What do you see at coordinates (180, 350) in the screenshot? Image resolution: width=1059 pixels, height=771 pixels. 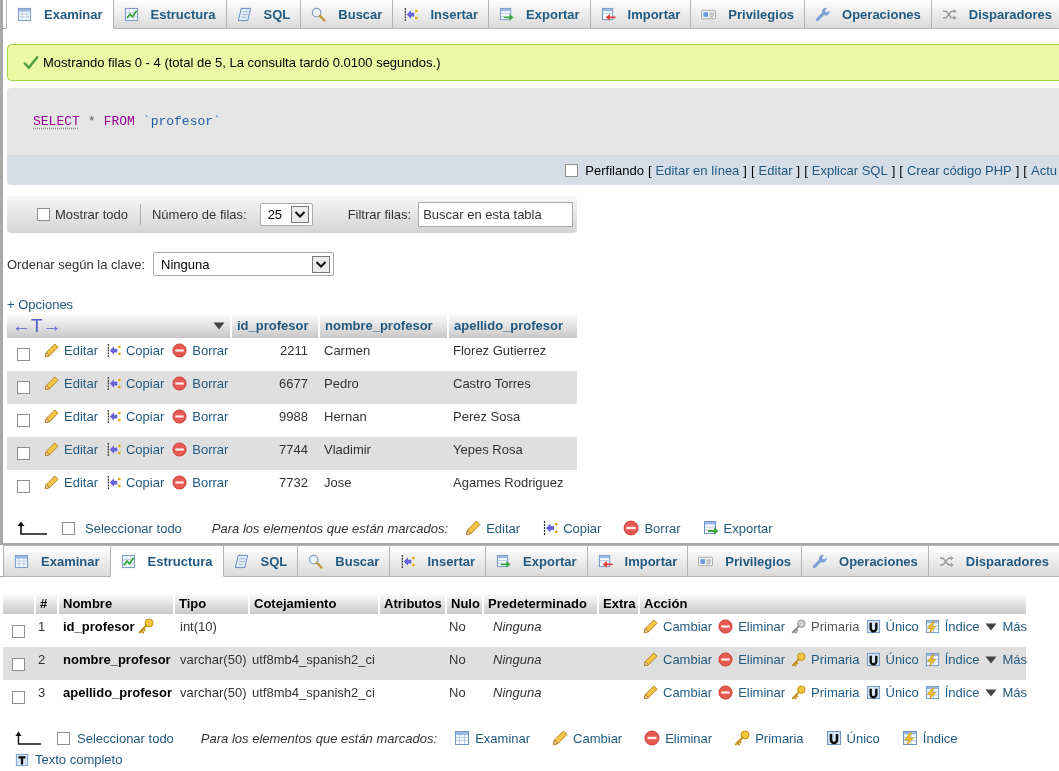 I see `minus-circle-icon` at bounding box center [180, 350].